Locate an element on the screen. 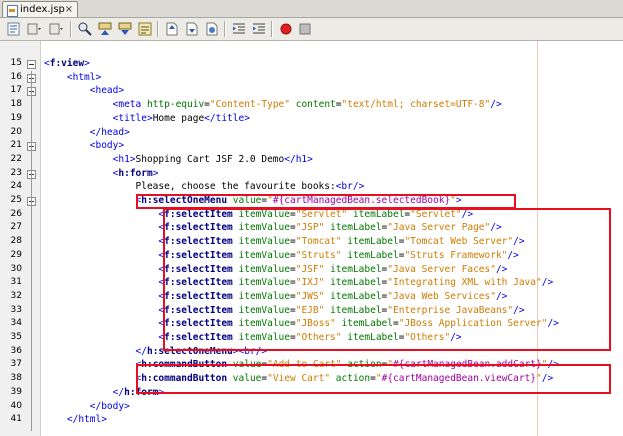 Image resolution: width=623 pixels, height=436 pixels. code-token: content is located at coordinates (315, 105).